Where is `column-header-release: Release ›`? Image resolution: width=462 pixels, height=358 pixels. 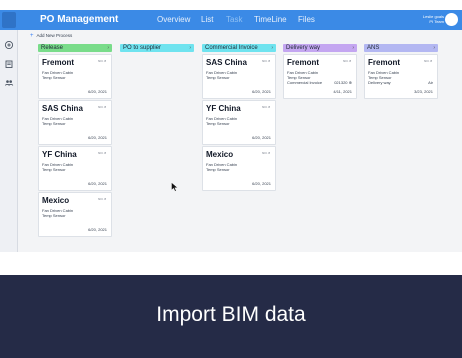 column-header-release: Release › is located at coordinates (75, 48).